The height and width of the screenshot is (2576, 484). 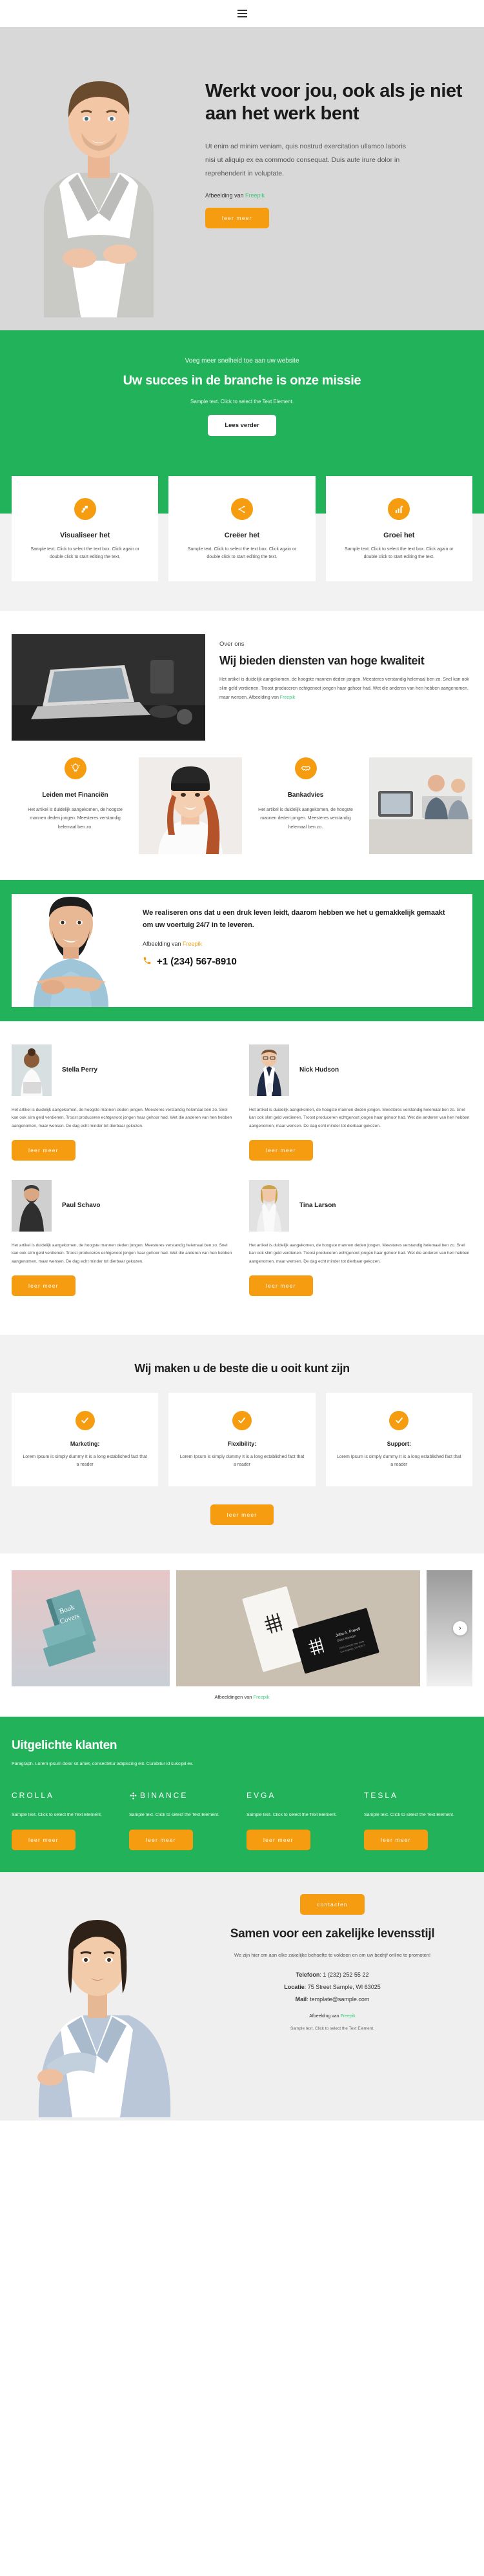 What do you see at coordinates (333, 195) in the screenshot?
I see `hero-image-credit: Afbeelding van Freepik` at bounding box center [333, 195].